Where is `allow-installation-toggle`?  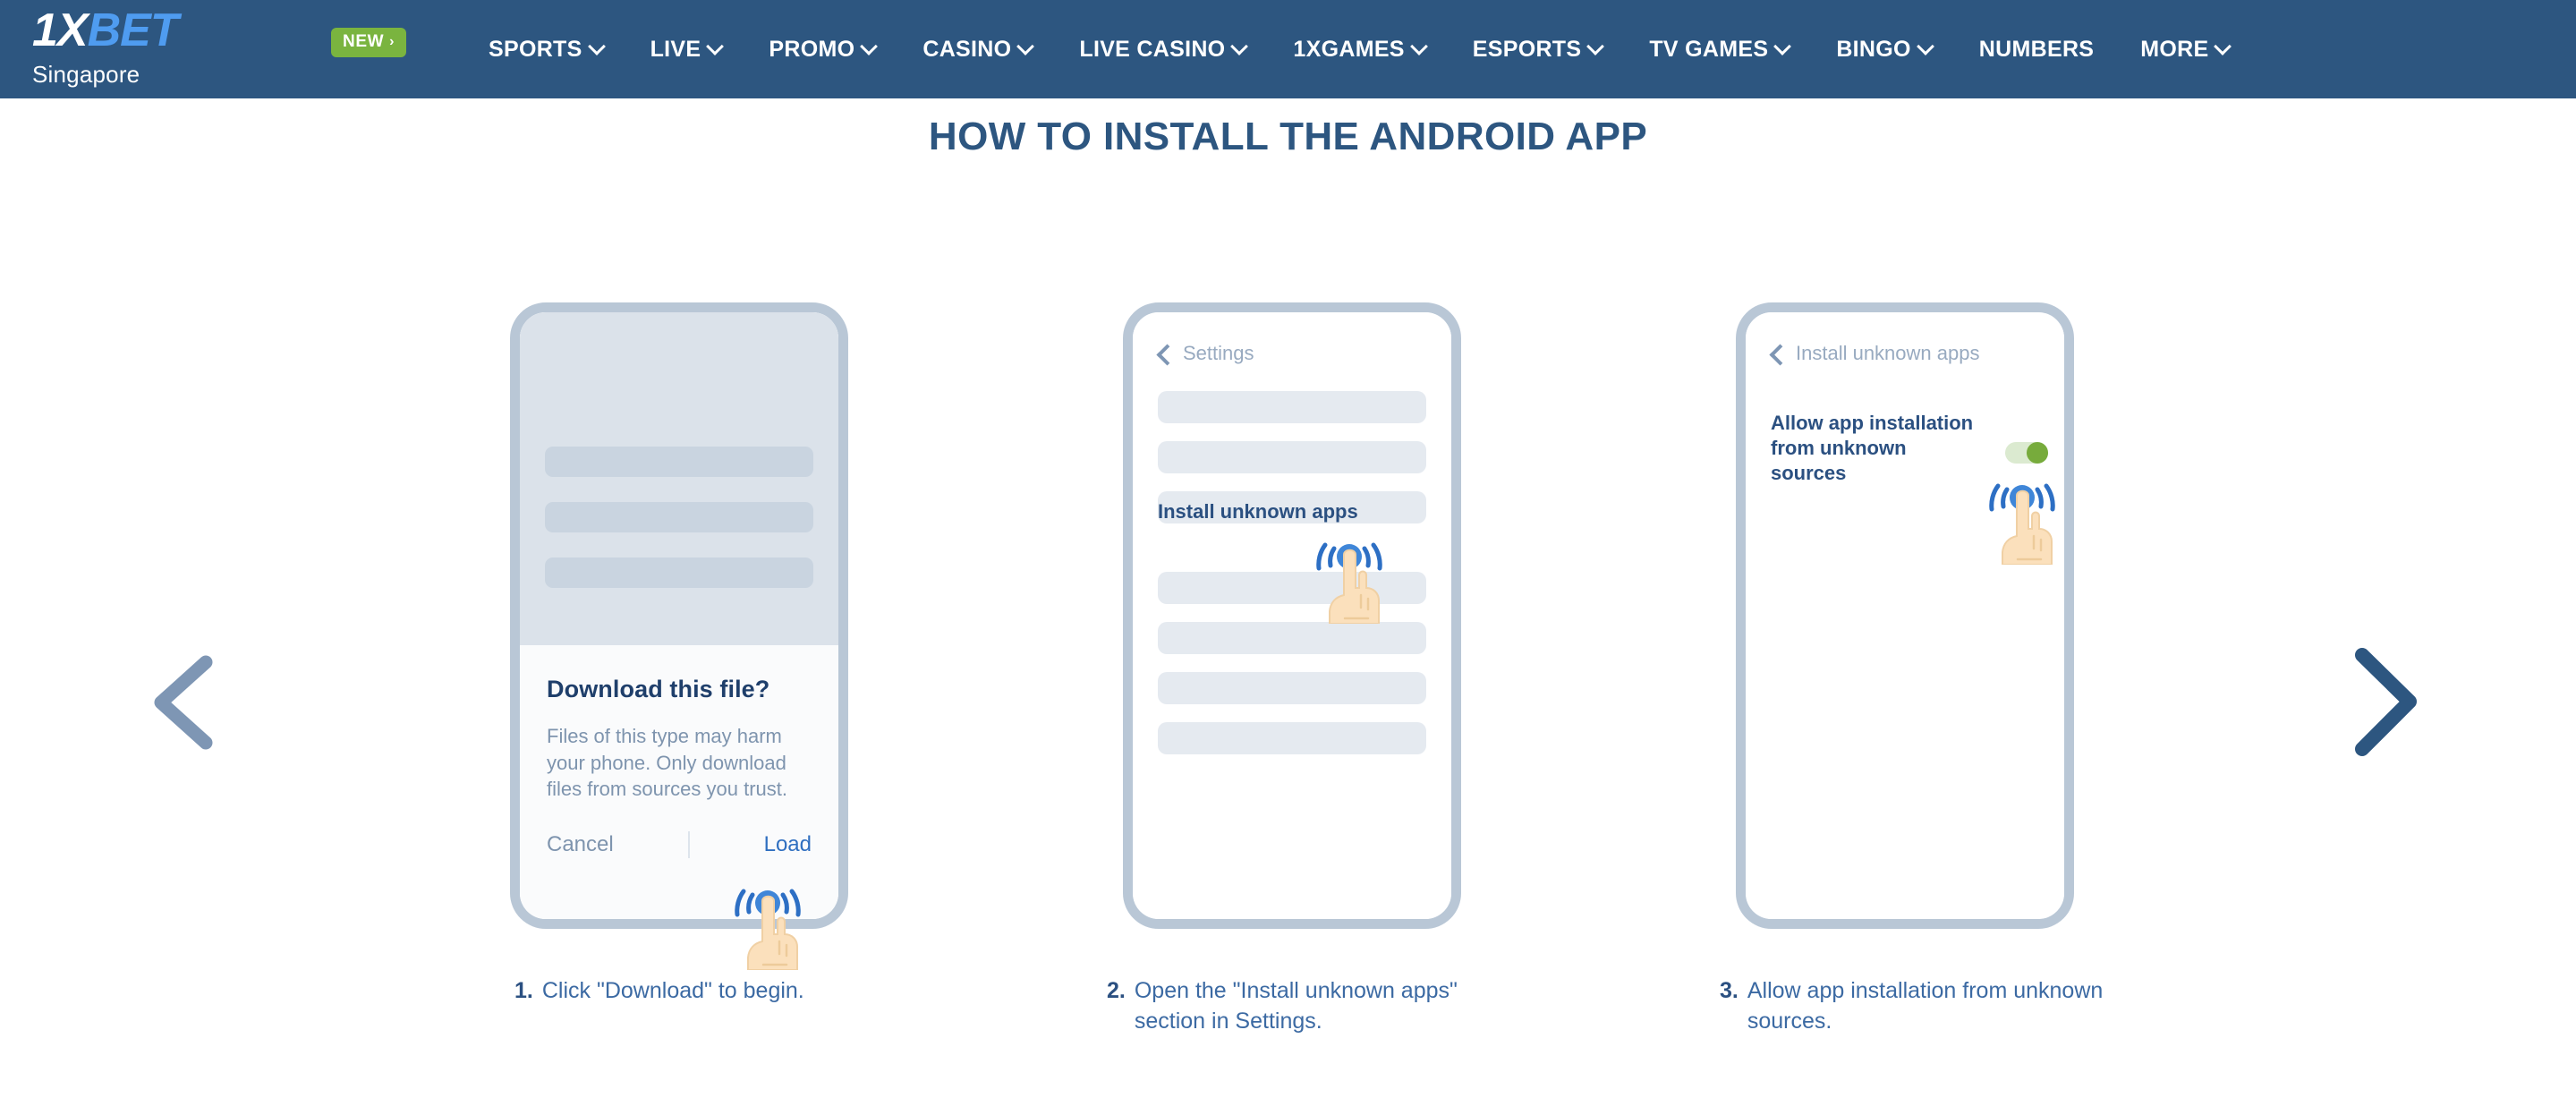 allow-installation-toggle is located at coordinates (2027, 453).